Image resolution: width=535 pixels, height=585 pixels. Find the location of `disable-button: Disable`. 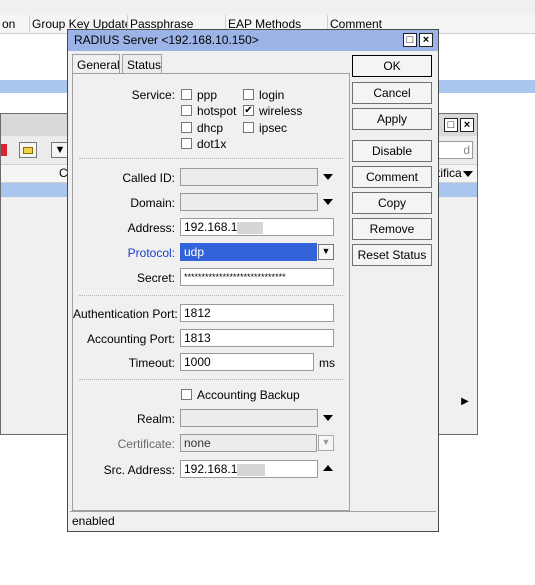

disable-button: Disable is located at coordinates (392, 151).